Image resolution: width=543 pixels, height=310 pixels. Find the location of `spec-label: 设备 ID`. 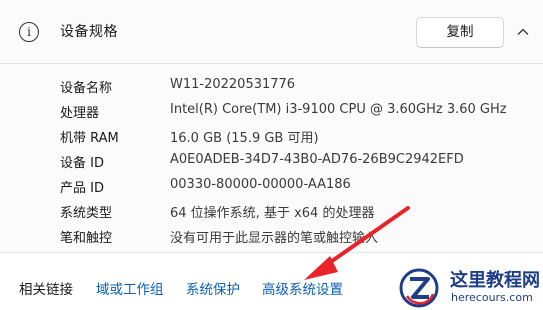

spec-label: 设备 ID is located at coordinates (82, 163).